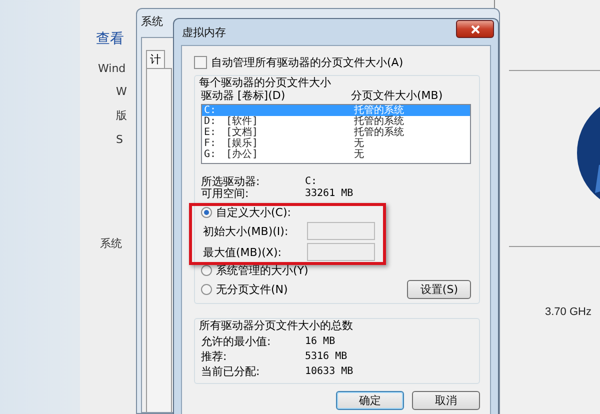 The height and width of the screenshot is (414, 600). What do you see at coordinates (439, 289) in the screenshot?
I see `settings-button: 设置(S)` at bounding box center [439, 289].